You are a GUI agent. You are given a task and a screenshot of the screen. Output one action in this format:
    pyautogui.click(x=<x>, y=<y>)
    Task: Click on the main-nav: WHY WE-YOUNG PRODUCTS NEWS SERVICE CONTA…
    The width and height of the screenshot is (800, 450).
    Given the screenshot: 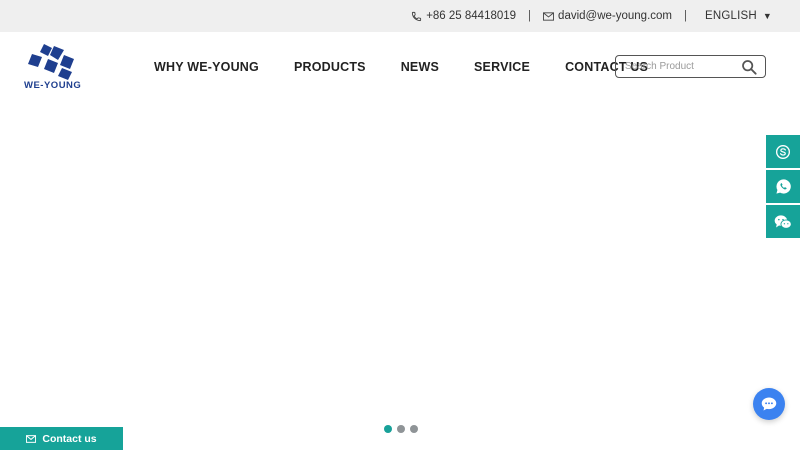 What is the action you would take?
    pyautogui.click(x=418, y=67)
    